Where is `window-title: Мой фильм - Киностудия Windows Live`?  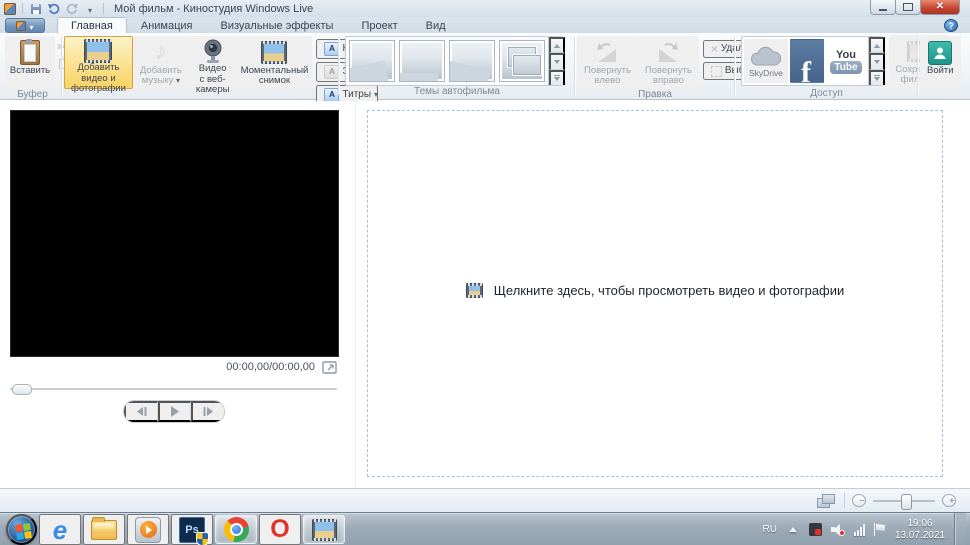 window-title: Мой фильм - Киностудия Windows Live is located at coordinates (214, 8).